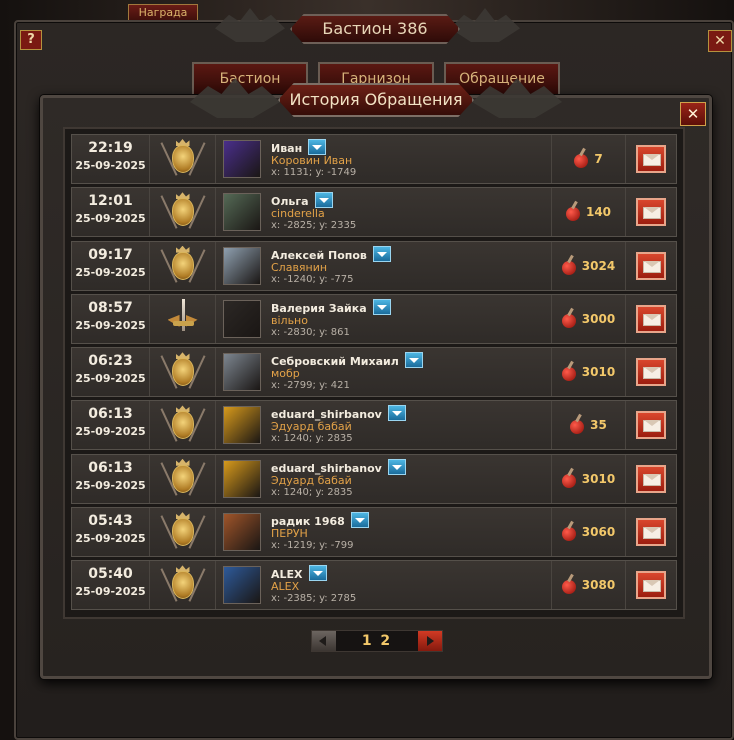  Describe the element at coordinates (313, 599) in the screenshot. I see `player-coords: x: -2385; y: 2785` at that location.